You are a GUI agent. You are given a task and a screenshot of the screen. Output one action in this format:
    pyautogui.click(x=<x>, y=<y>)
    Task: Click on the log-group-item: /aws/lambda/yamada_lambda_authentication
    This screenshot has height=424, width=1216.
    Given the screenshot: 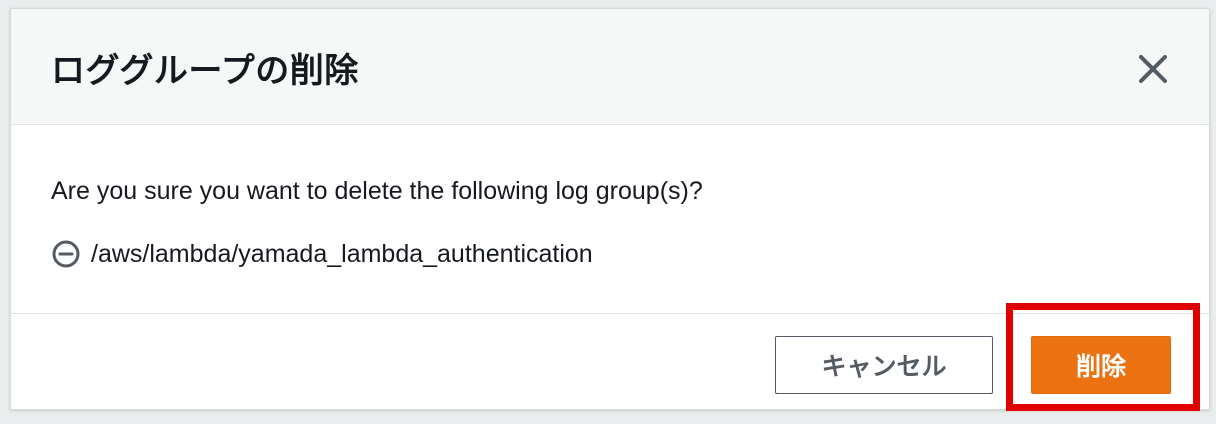 What is the action you would take?
    pyautogui.click(x=322, y=254)
    